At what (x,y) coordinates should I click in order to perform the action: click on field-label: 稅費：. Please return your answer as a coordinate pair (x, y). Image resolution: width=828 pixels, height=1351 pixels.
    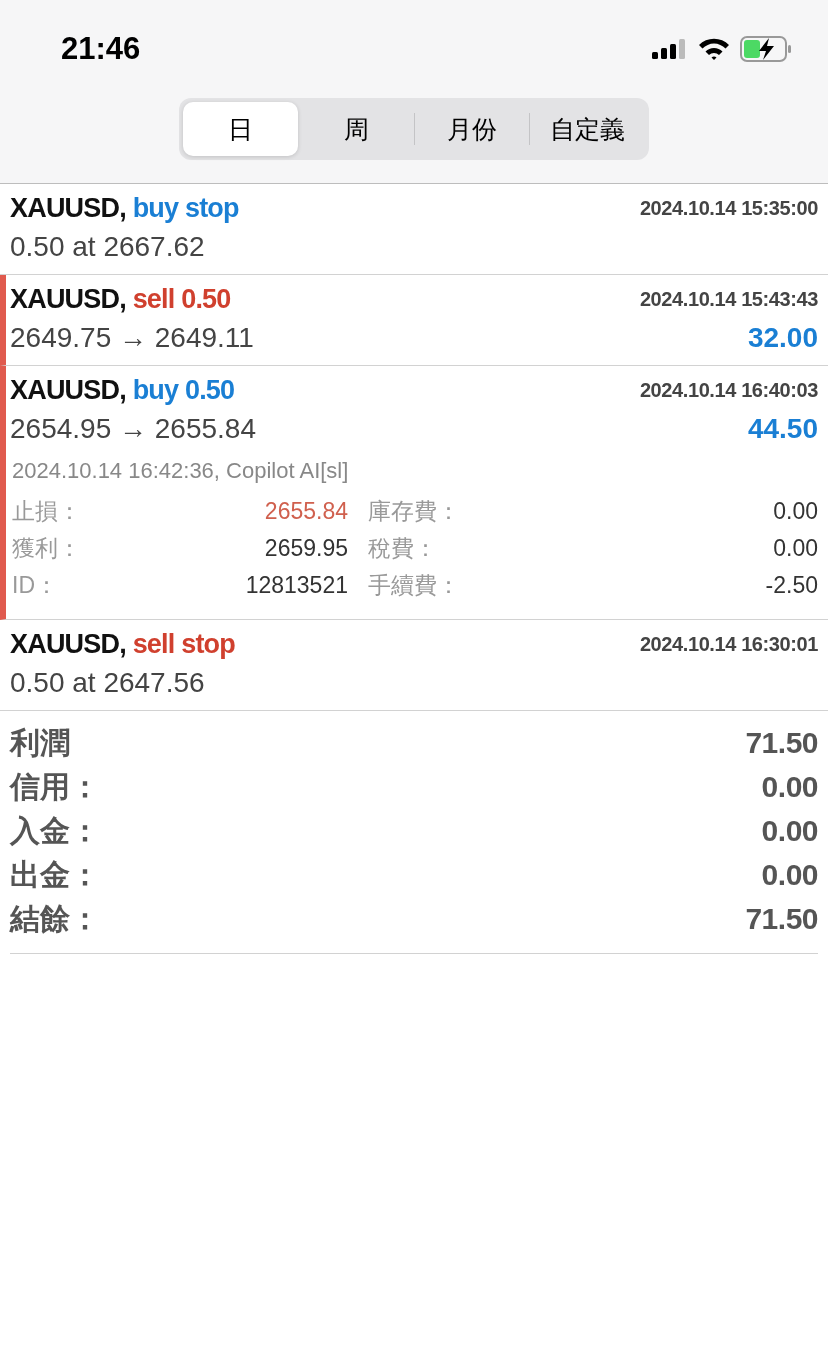
    Looking at the image, I should click on (403, 548).